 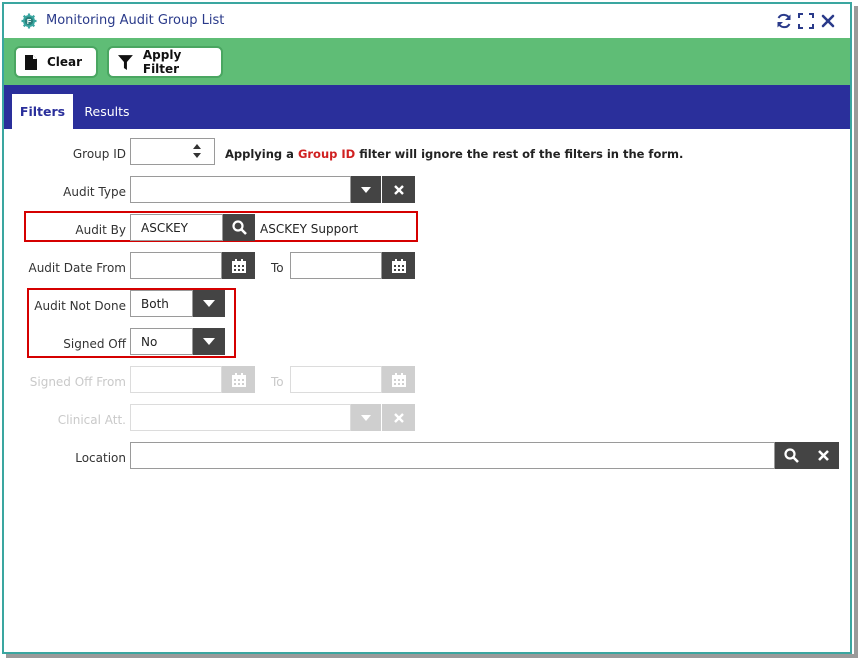 I want to click on close-icon, so click(x=828, y=21).